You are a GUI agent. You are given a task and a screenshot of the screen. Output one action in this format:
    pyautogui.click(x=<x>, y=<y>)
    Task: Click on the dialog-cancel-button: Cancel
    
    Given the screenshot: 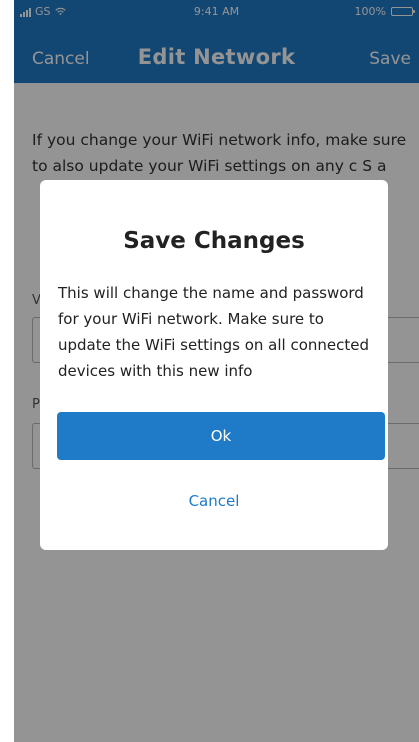 What is the action you would take?
    pyautogui.click(x=214, y=501)
    